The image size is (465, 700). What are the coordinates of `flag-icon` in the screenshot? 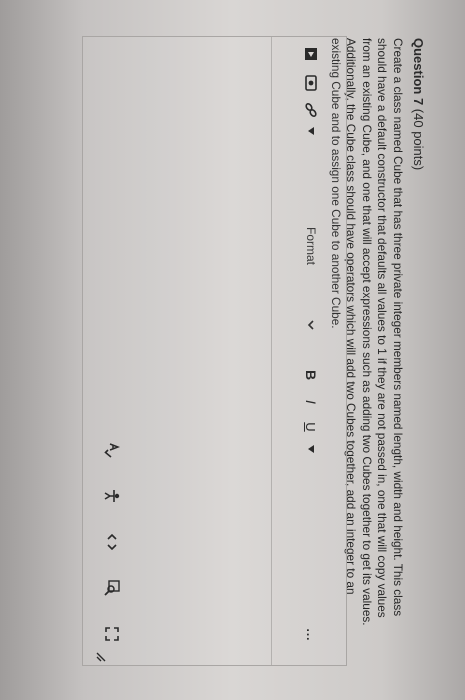 It's located at (311, 54).